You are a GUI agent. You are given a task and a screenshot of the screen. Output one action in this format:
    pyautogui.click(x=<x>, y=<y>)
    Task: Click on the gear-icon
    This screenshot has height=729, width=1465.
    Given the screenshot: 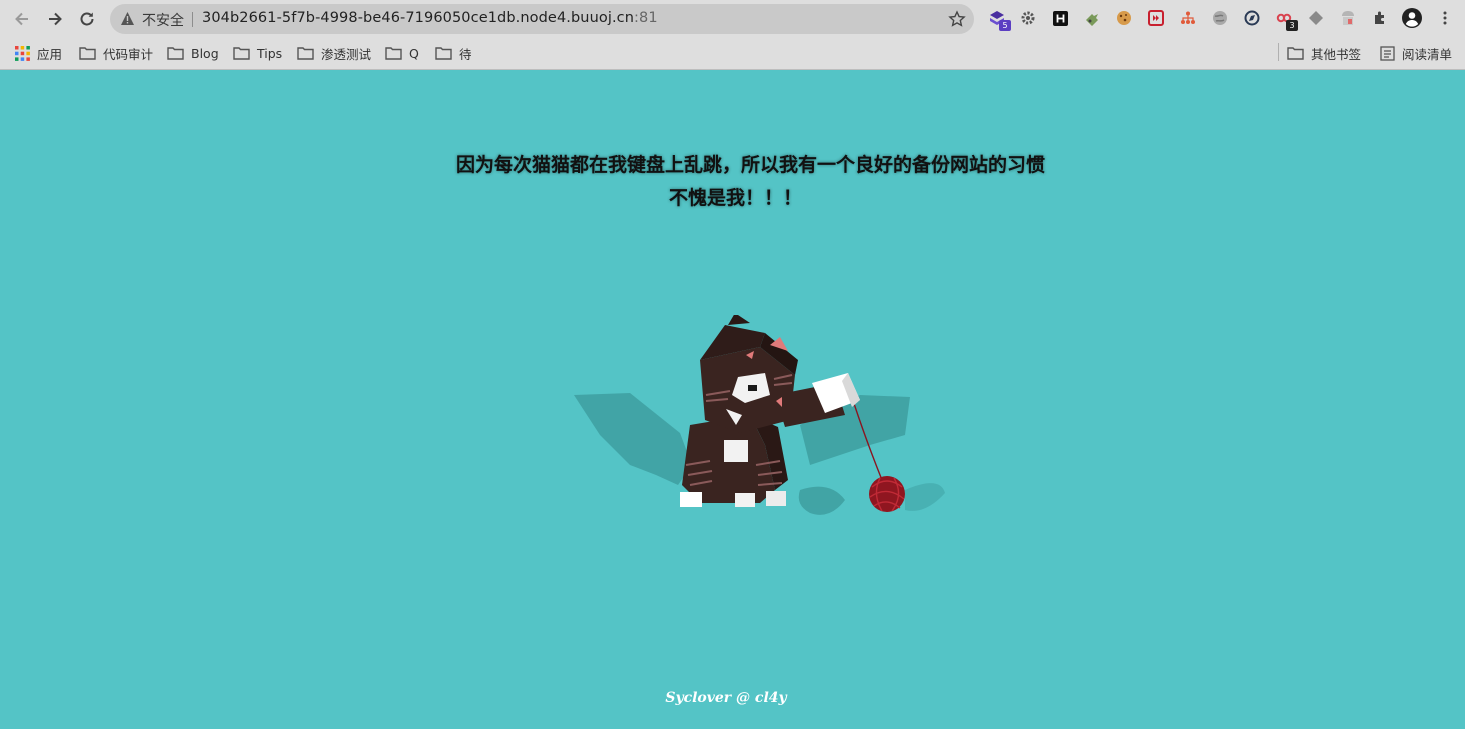 What is the action you would take?
    pyautogui.click(x=1028, y=18)
    